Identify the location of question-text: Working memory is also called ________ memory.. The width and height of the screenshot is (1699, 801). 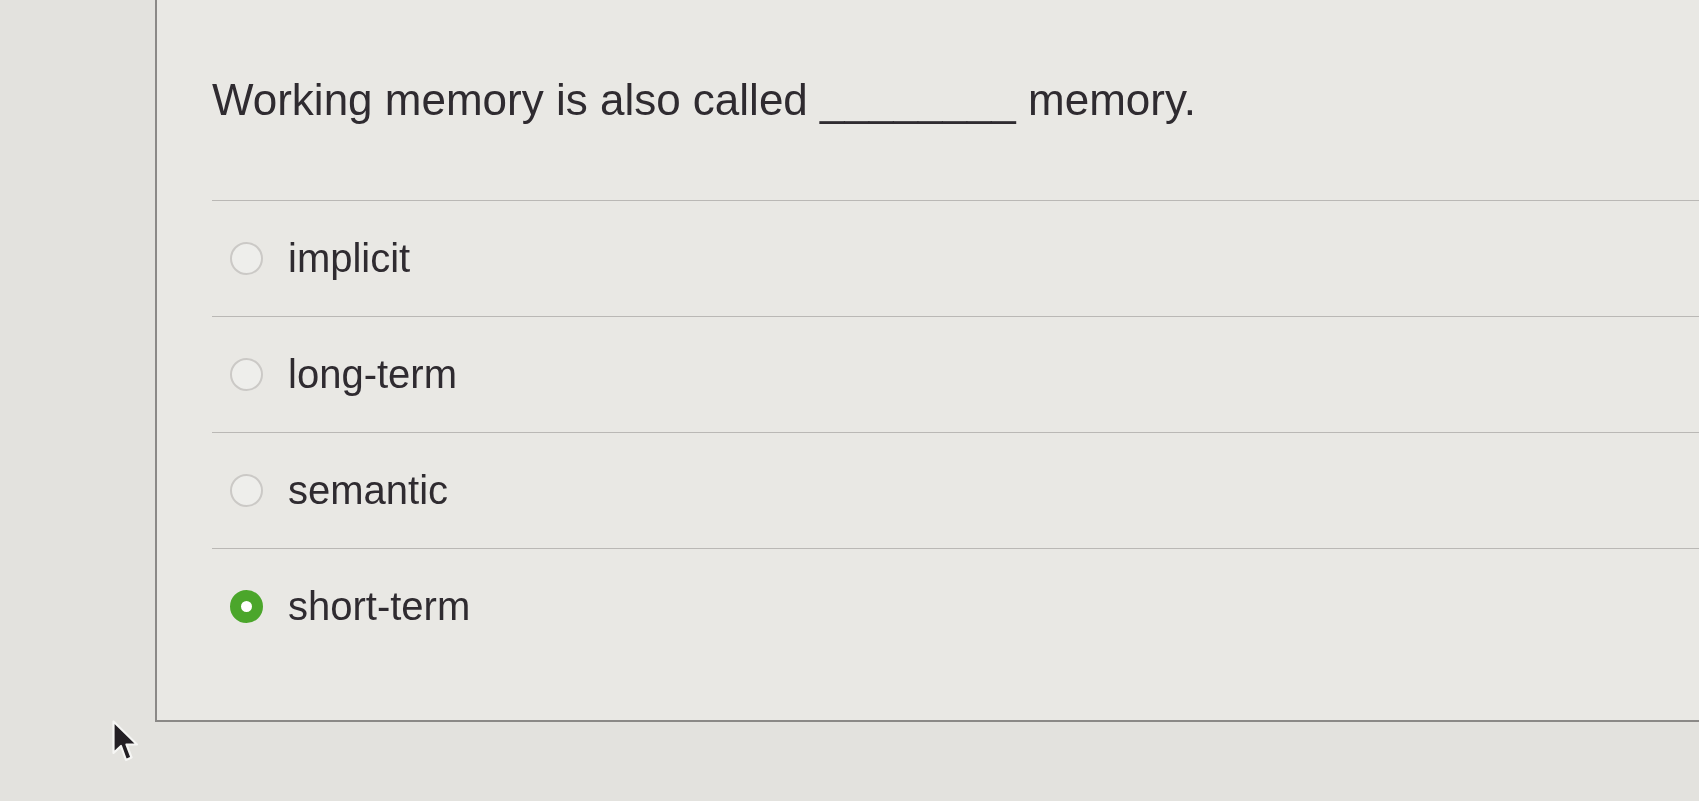
(704, 100).